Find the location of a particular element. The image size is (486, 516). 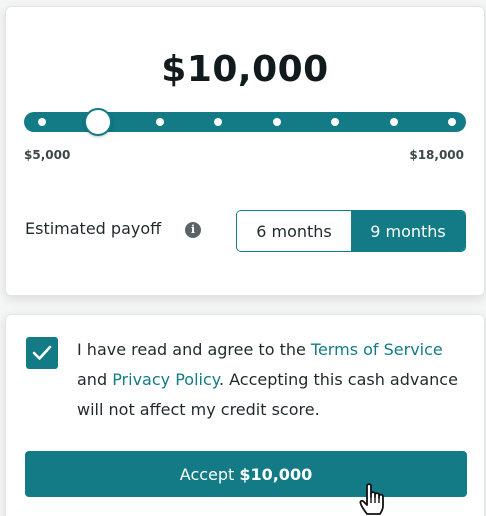

payoff-term-toggle: 6 months 9 months is located at coordinates (351, 231).